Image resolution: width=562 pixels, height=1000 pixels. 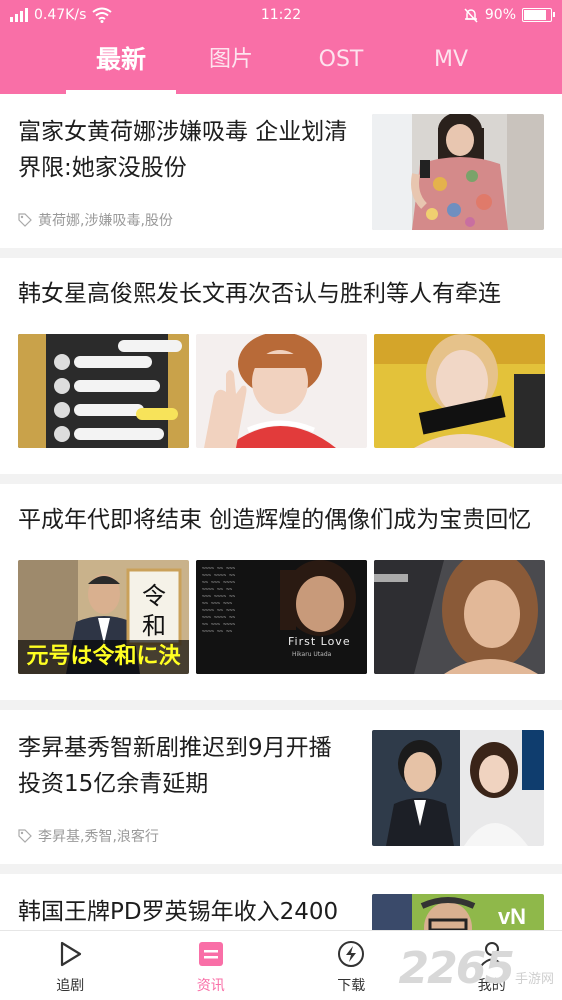 What do you see at coordinates (210, 986) in the screenshot?
I see `nav-label: 资讯` at bounding box center [210, 986].